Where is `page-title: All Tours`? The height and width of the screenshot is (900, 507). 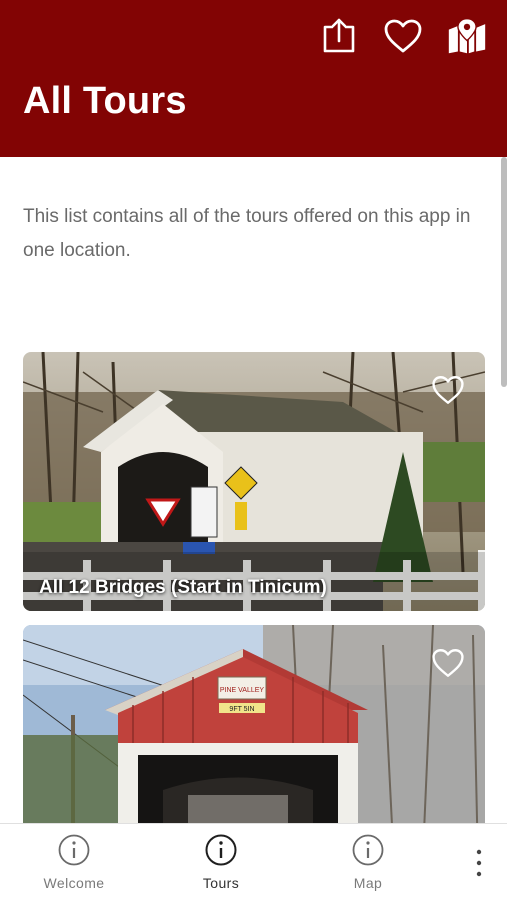 page-title: All Tours is located at coordinates (105, 101).